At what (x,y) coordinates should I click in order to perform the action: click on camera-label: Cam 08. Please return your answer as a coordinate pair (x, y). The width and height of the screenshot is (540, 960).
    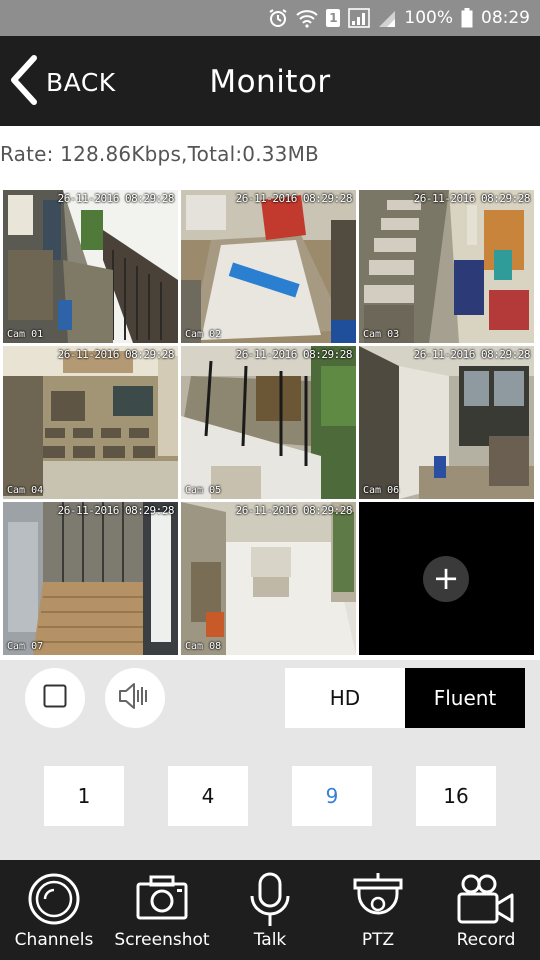
    Looking at the image, I should click on (203, 646).